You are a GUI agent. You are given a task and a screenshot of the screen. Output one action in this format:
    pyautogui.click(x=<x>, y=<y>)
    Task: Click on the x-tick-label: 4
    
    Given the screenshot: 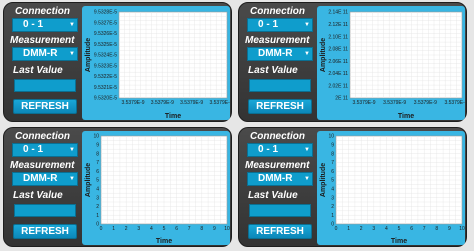 What is the action you would take?
    pyautogui.click(x=386, y=229)
    